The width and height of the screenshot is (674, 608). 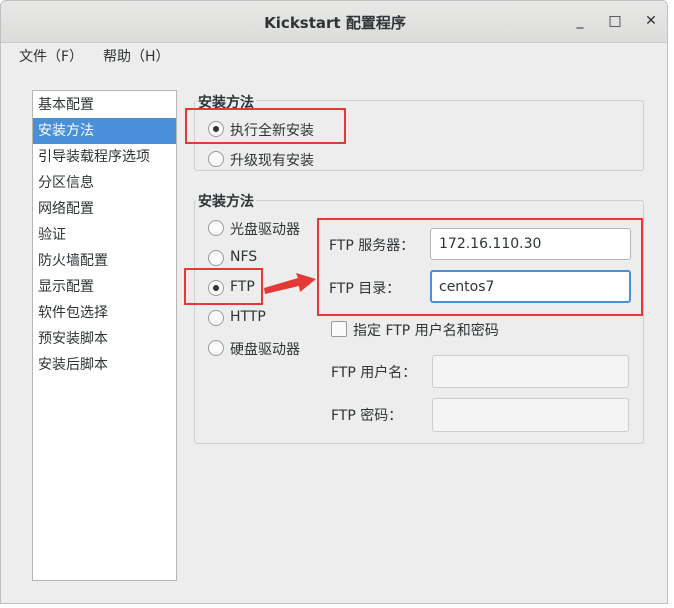 I want to click on title-bar: Kickstart 配置程序 _ □ ✕, so click(x=334, y=22).